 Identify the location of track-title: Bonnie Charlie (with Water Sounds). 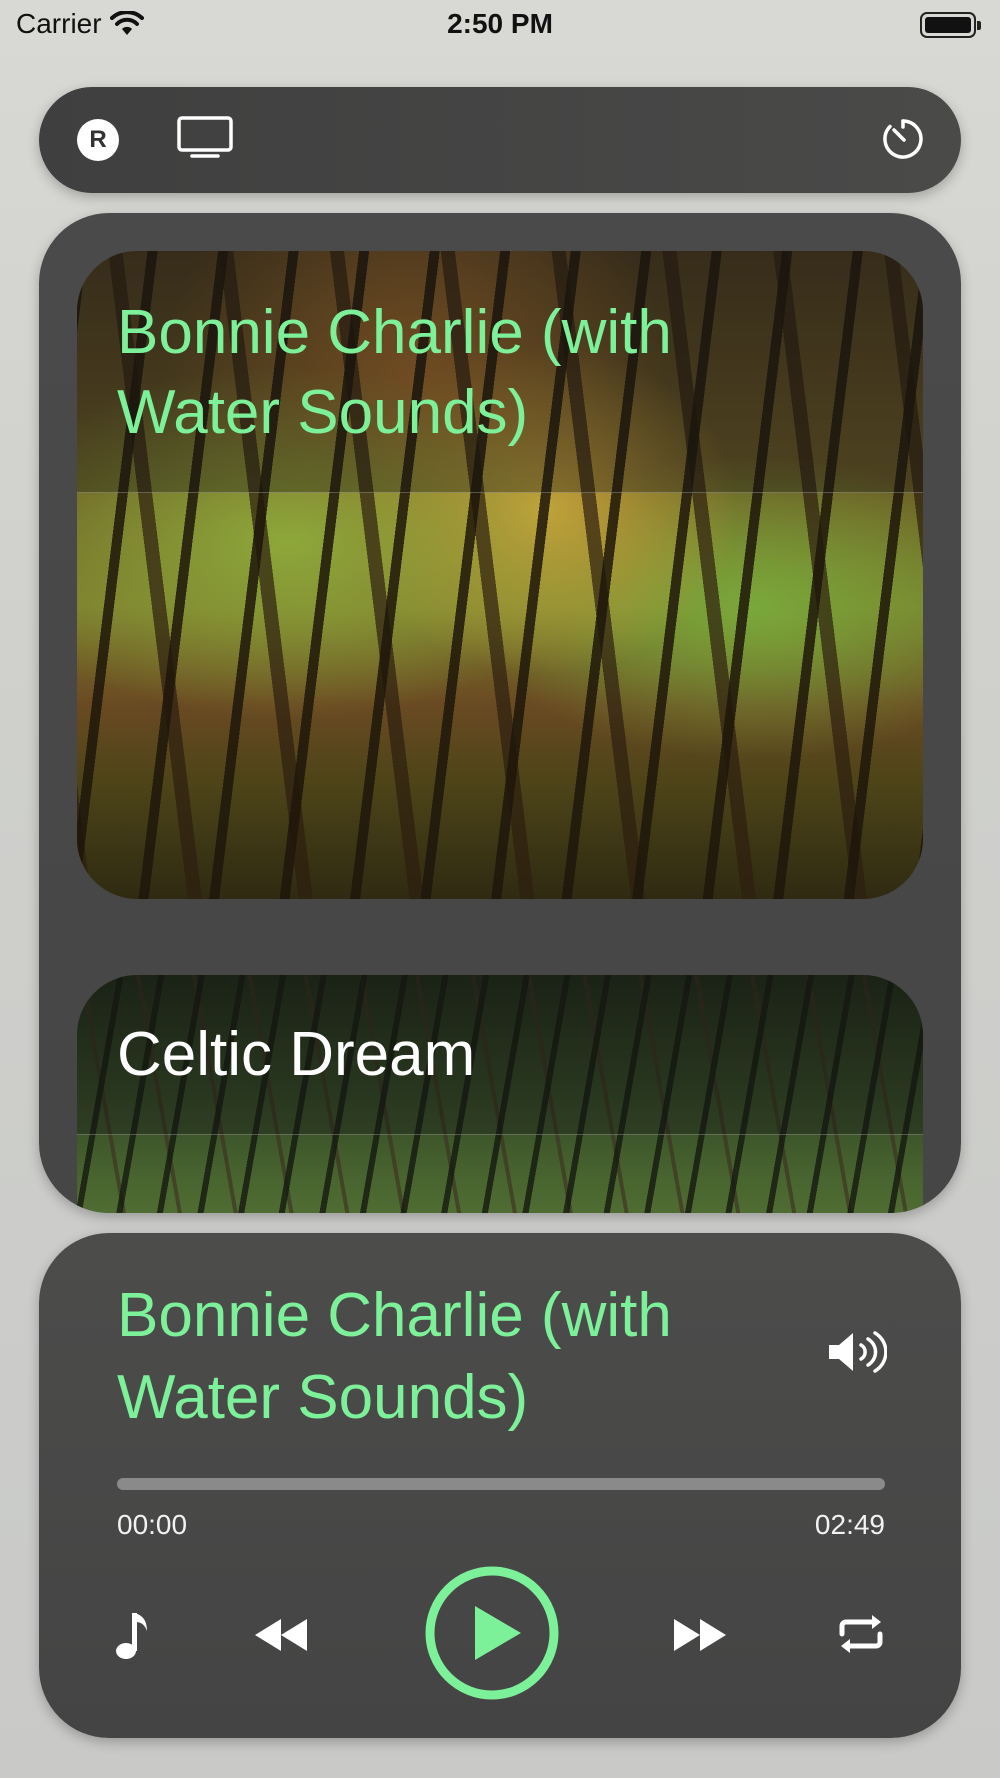
(394, 372).